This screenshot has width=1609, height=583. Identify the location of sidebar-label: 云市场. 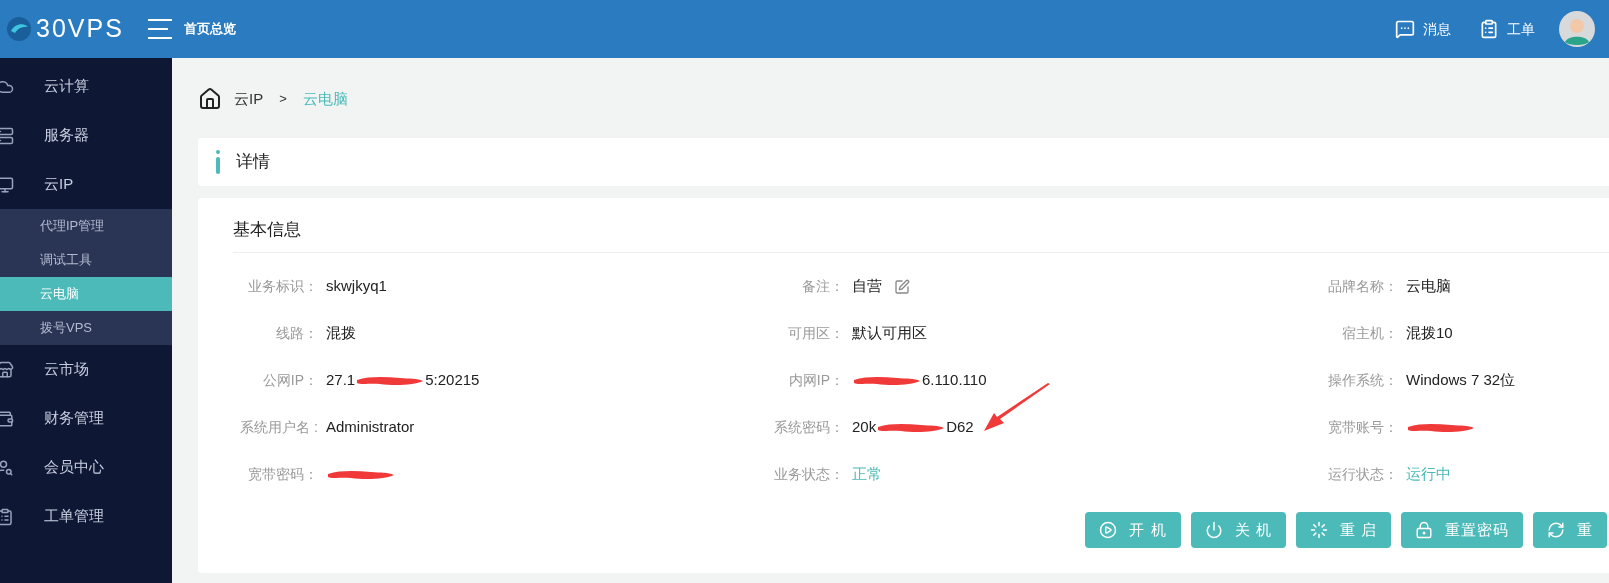
(66, 369).